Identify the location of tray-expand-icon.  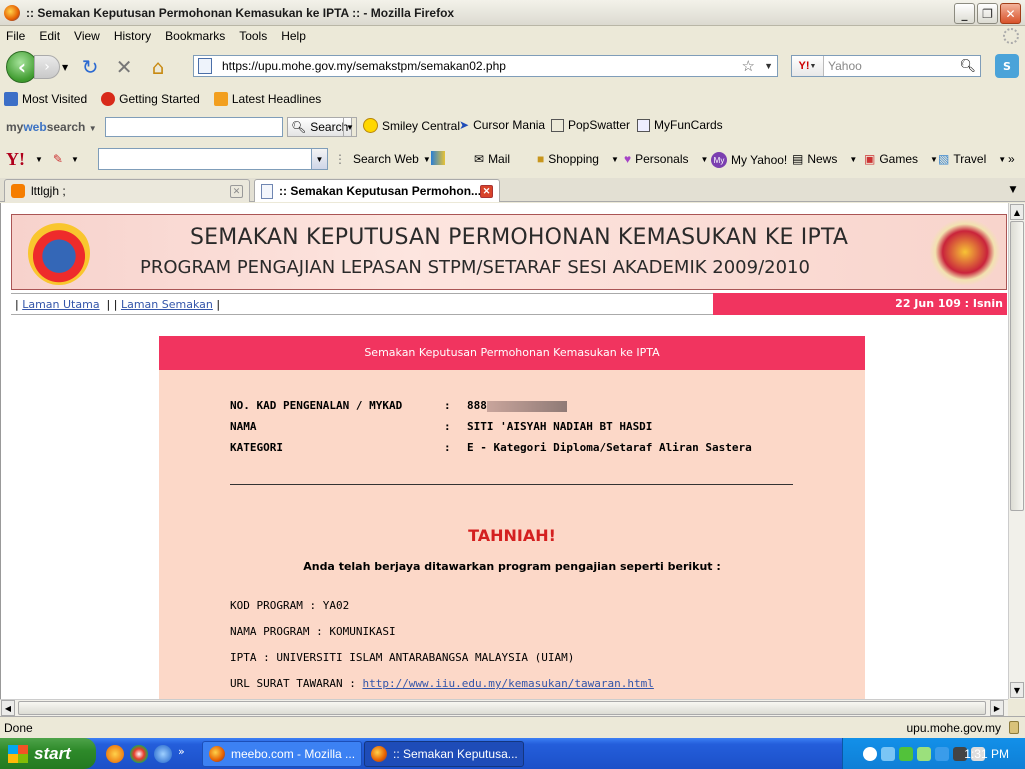
(870, 753).